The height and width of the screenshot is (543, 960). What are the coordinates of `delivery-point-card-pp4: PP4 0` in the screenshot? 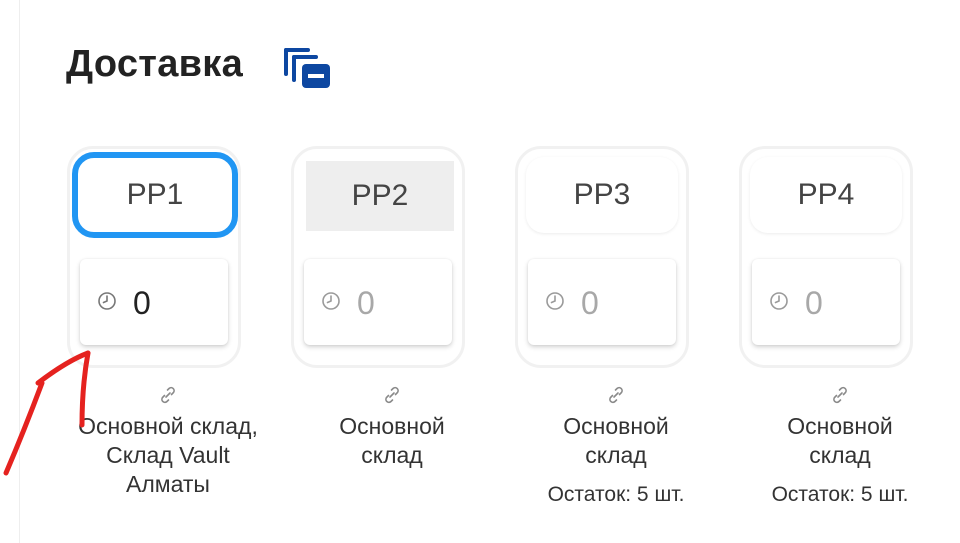 It's located at (826, 257).